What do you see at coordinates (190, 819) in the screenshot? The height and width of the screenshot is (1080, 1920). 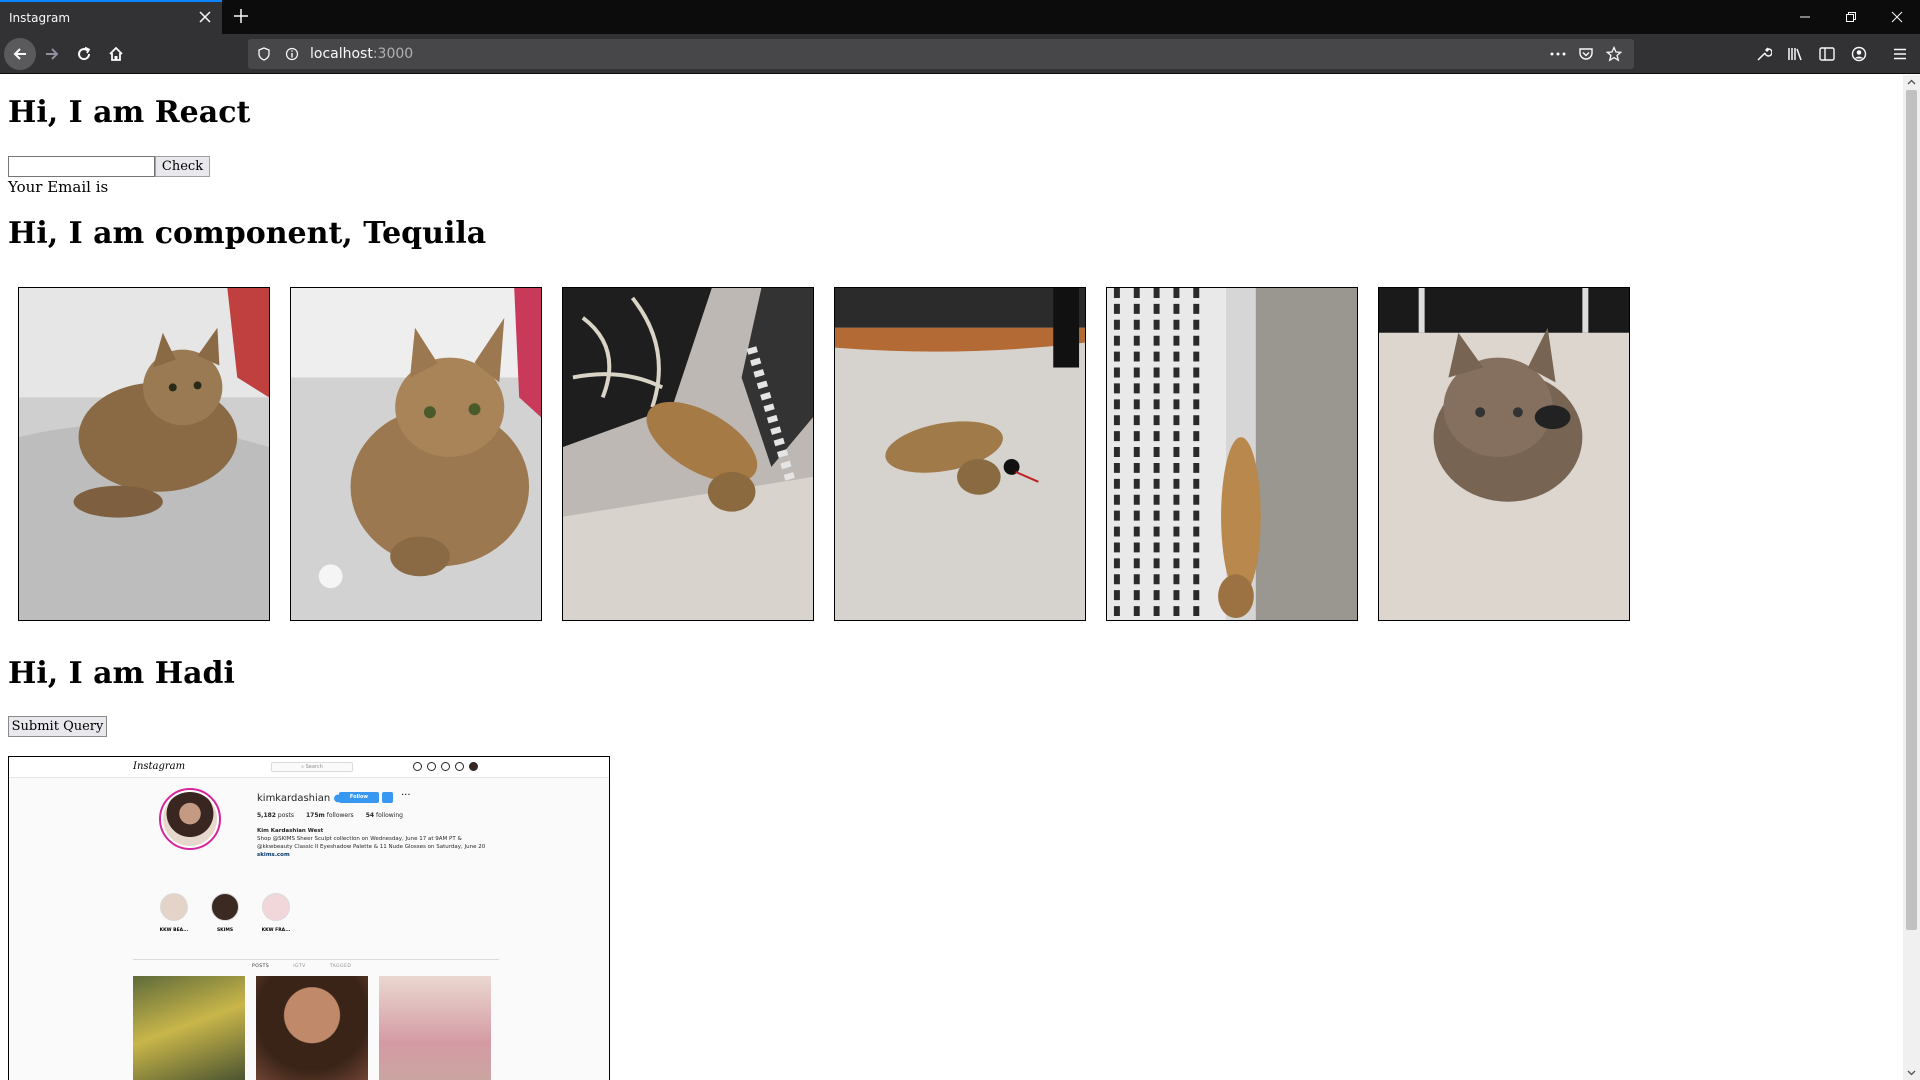 I see `ig-avatar` at bounding box center [190, 819].